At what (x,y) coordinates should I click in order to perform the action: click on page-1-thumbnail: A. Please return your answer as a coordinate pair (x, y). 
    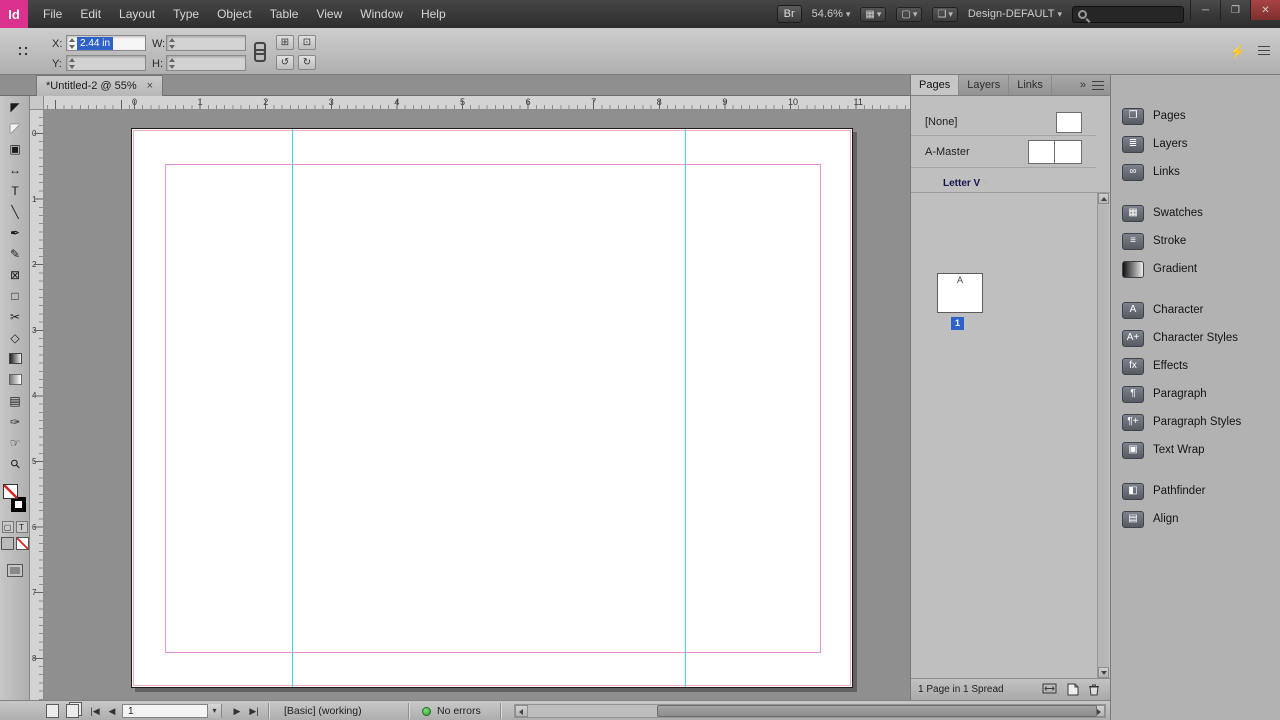
    Looking at the image, I should click on (960, 293).